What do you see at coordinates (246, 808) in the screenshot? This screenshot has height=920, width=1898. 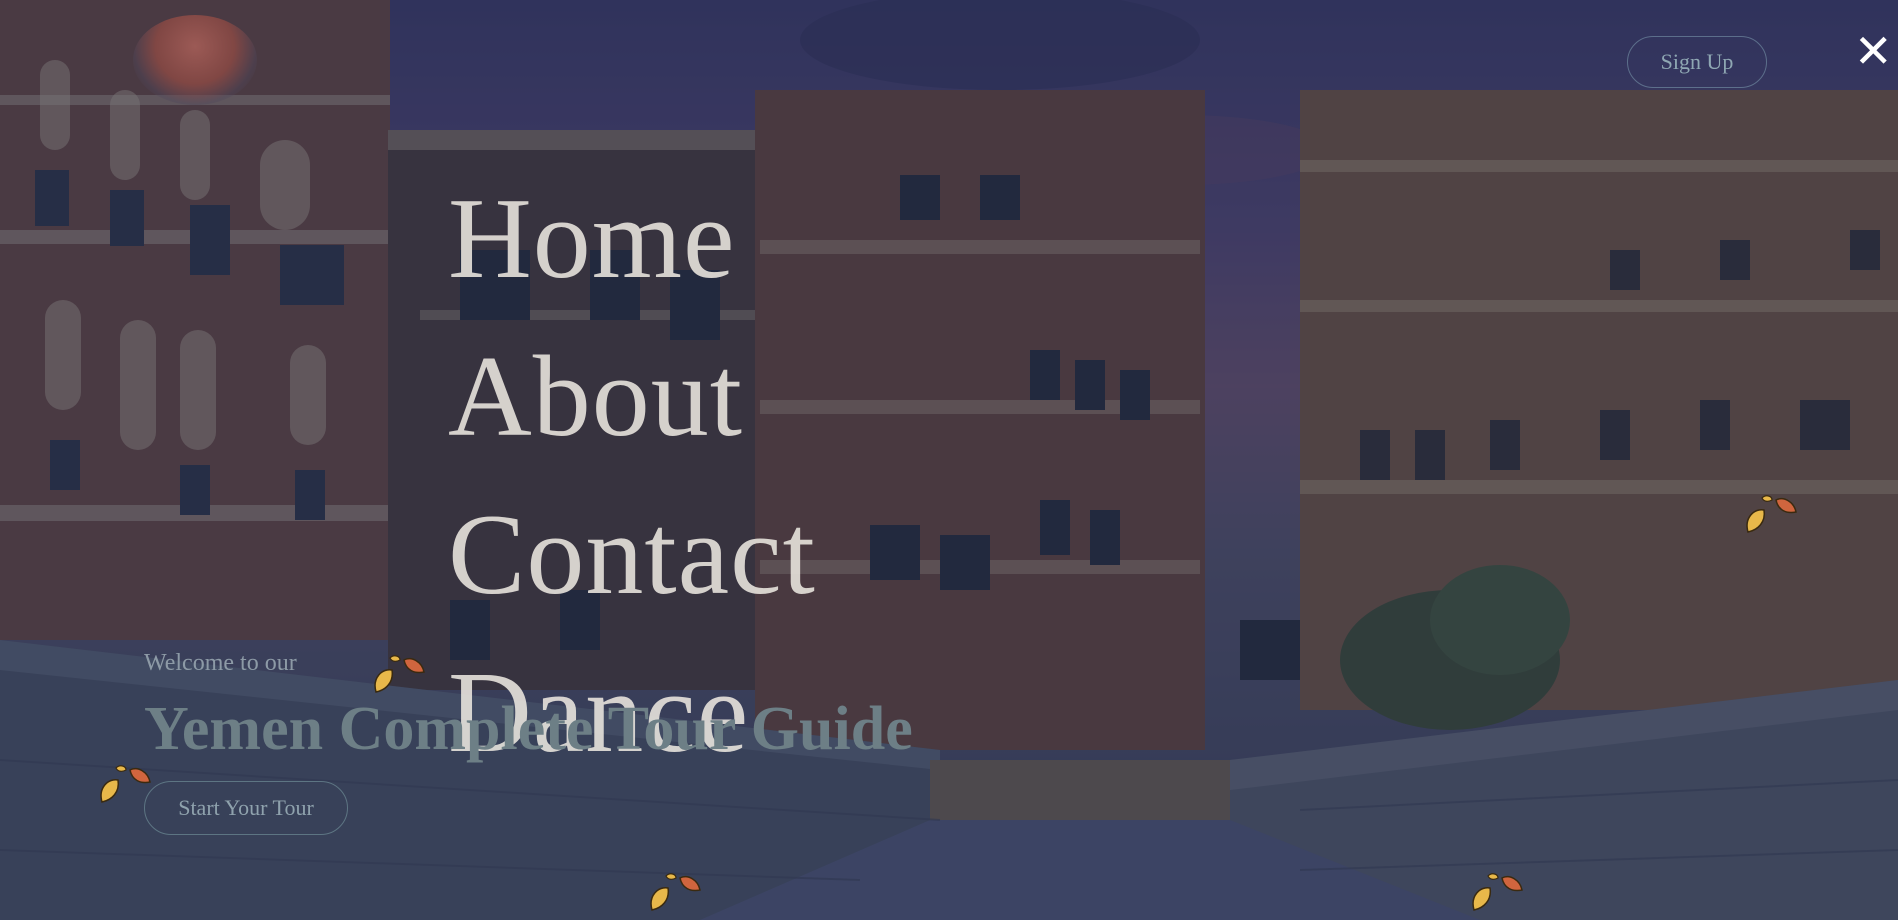 I see `start-tour-button: Start Your Tour` at bounding box center [246, 808].